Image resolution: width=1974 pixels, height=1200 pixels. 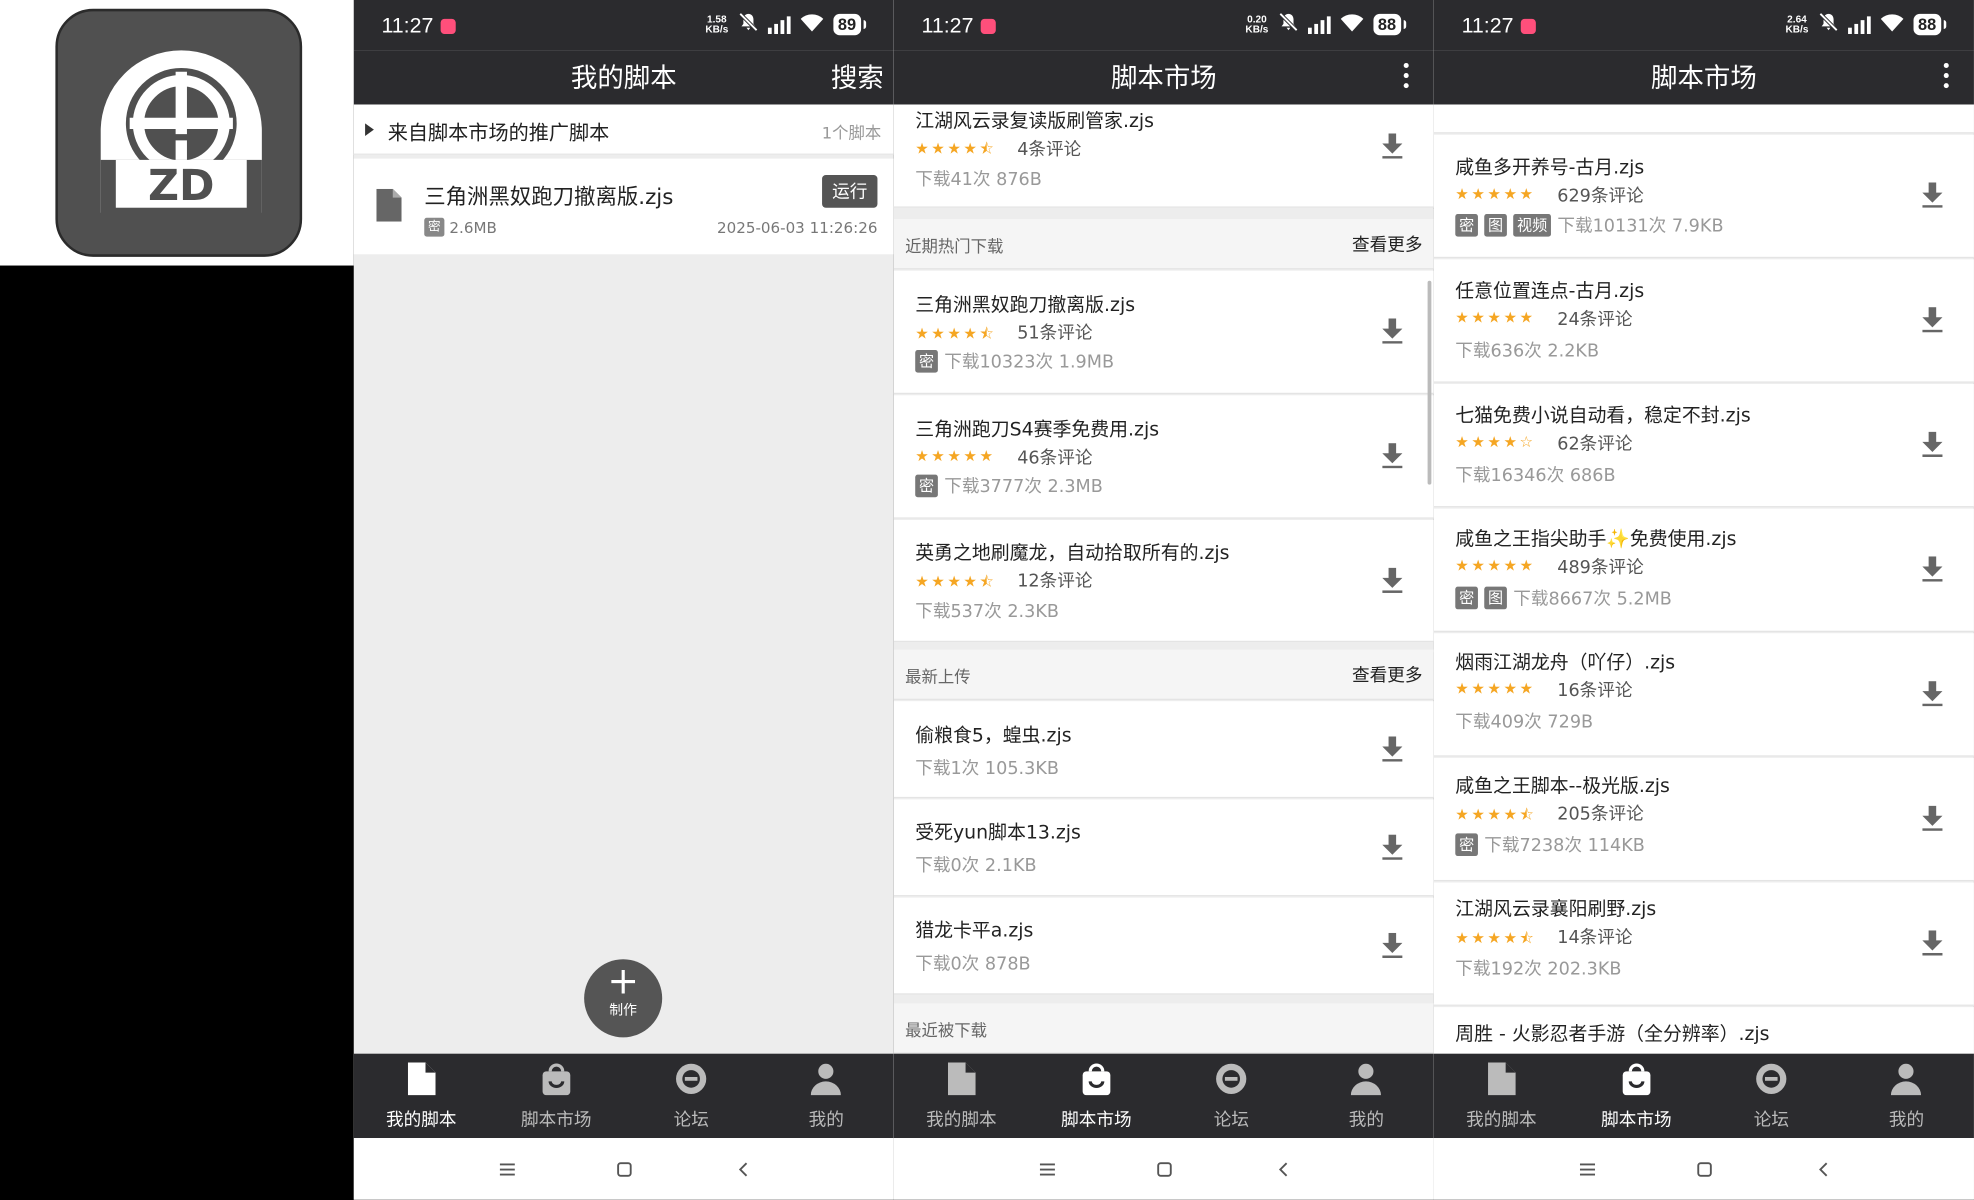 I want to click on network-speed: 0.20 KB/s, so click(x=1257, y=24).